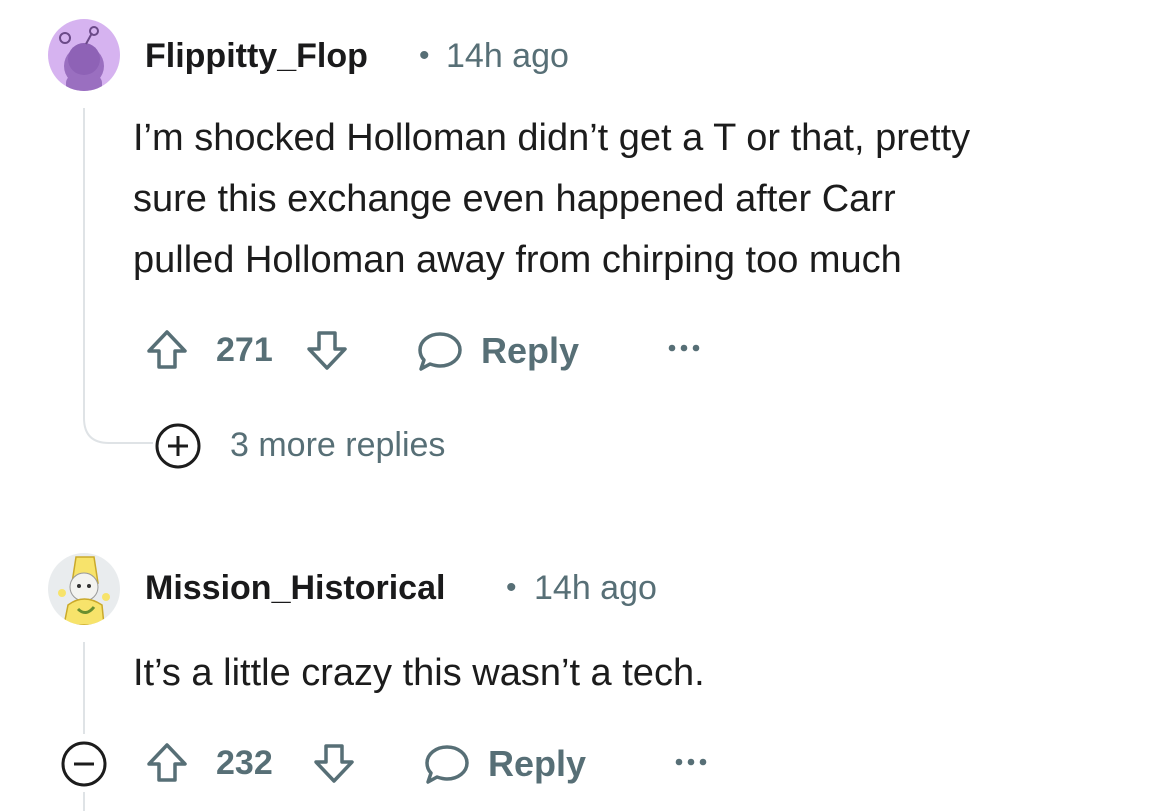  I want to click on vote-count: 271, so click(244, 350).